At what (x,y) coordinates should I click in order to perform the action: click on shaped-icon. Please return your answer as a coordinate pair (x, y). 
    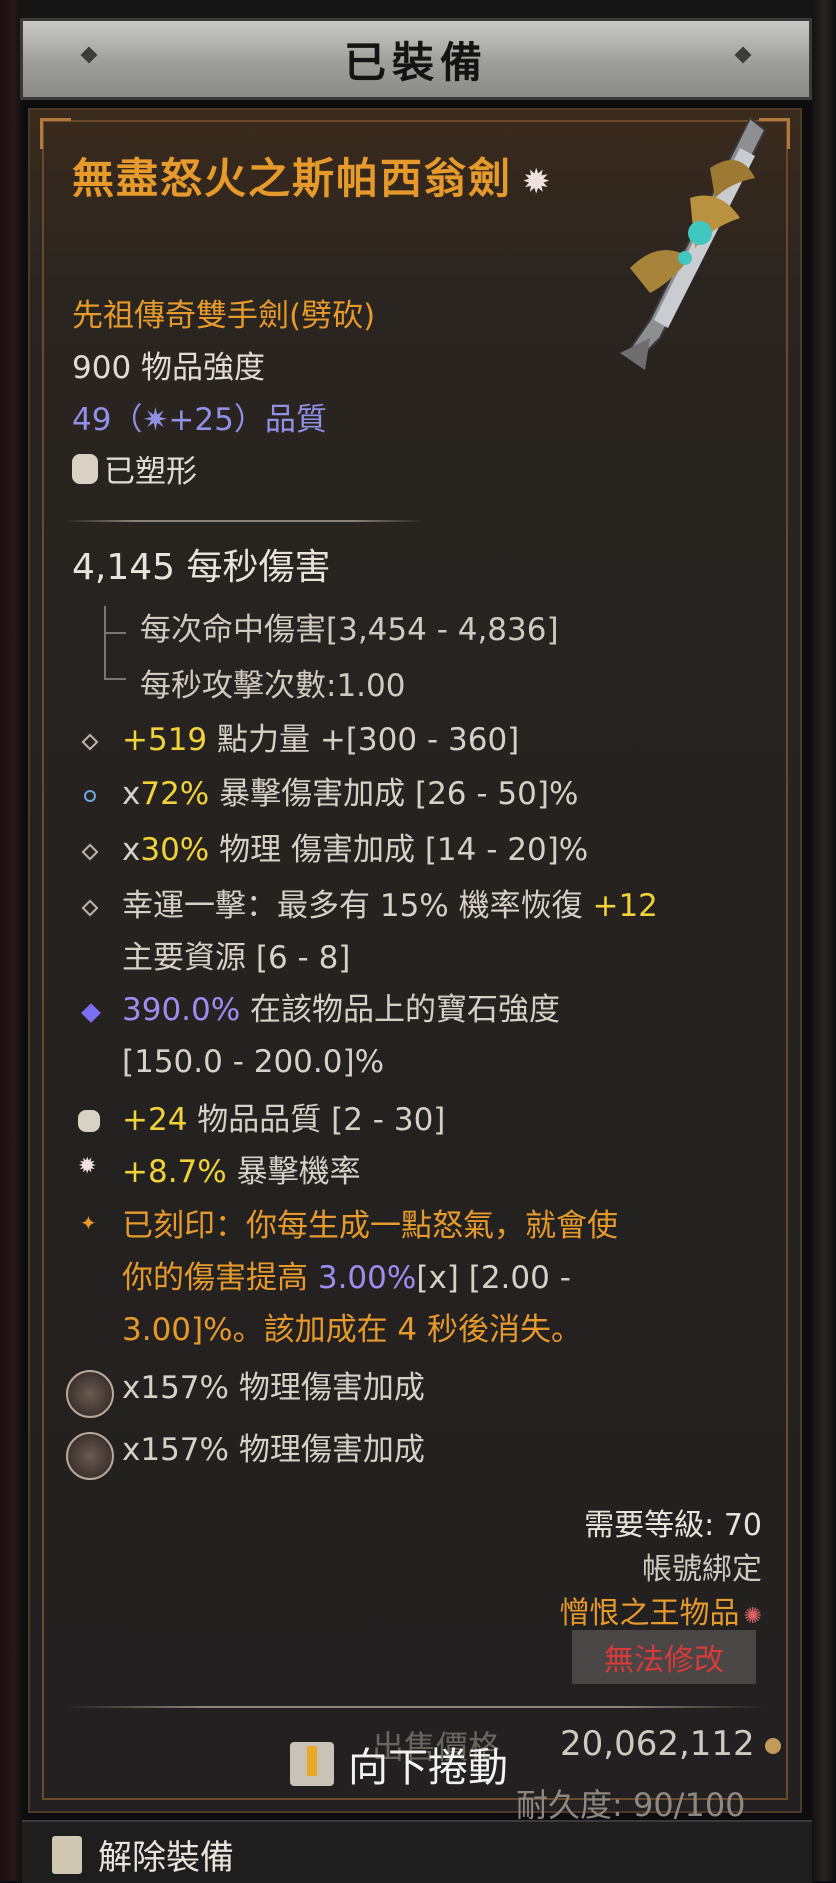
    Looking at the image, I should click on (85, 468).